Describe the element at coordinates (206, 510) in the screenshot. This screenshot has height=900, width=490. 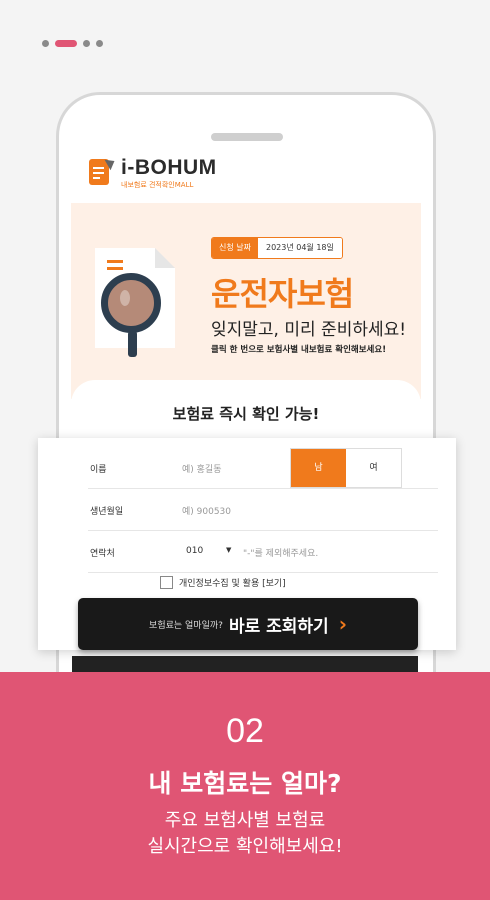
I see `birth-input: 예) 900530` at that location.